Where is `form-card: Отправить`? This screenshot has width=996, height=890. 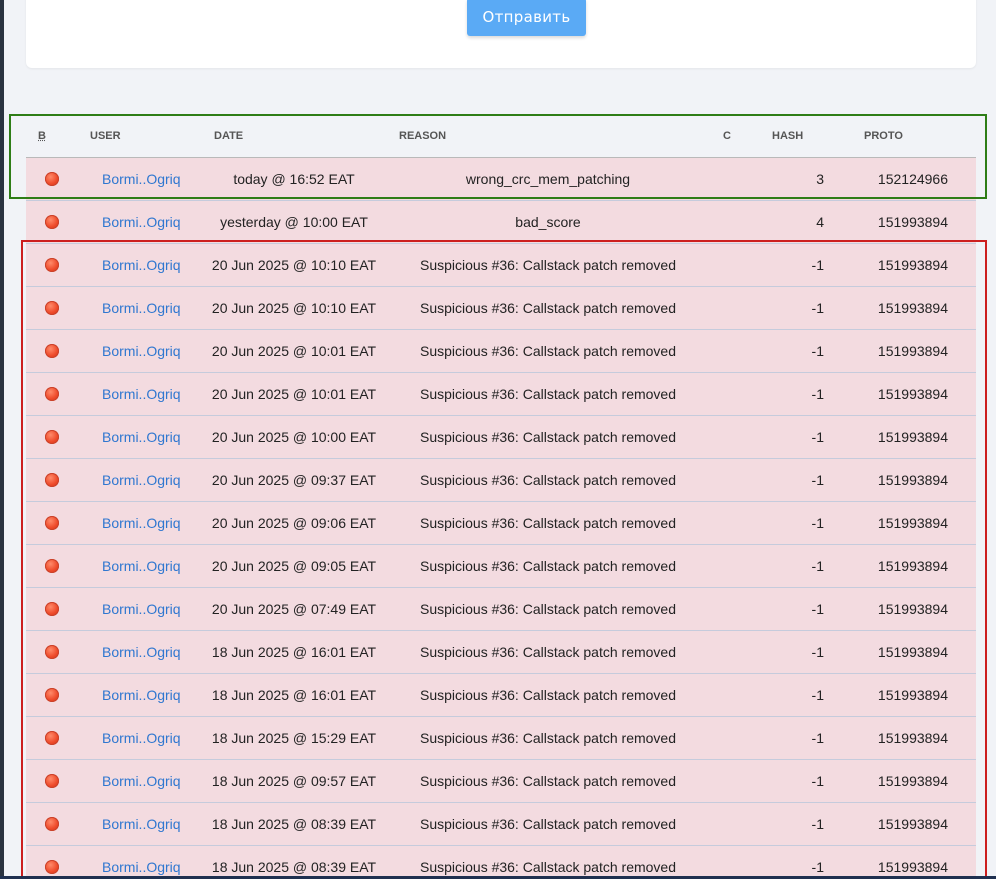 form-card: Отправить is located at coordinates (501, 34).